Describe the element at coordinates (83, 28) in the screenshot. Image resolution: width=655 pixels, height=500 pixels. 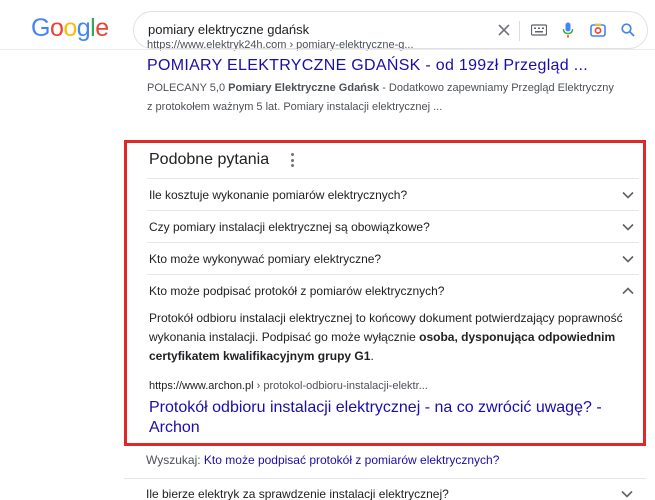
I see `logo-letter: g` at that location.